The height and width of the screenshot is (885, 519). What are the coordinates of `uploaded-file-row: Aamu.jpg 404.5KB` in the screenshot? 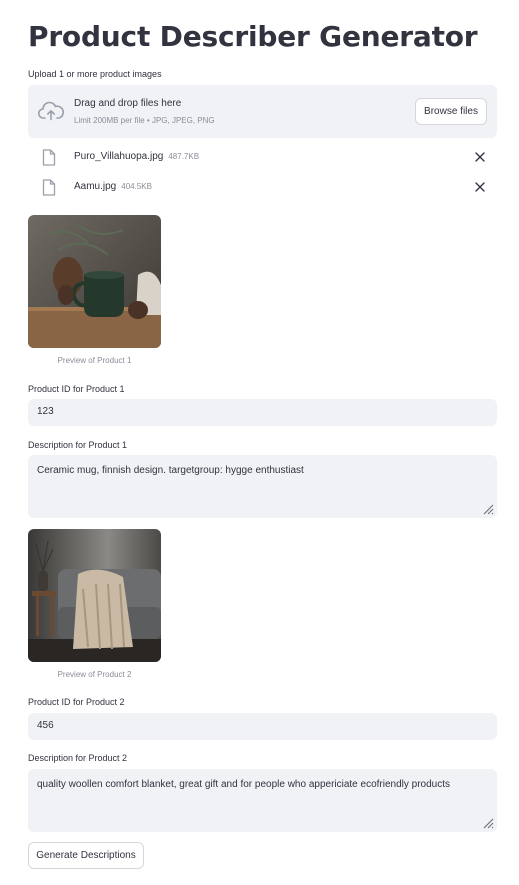 It's located at (262, 188).